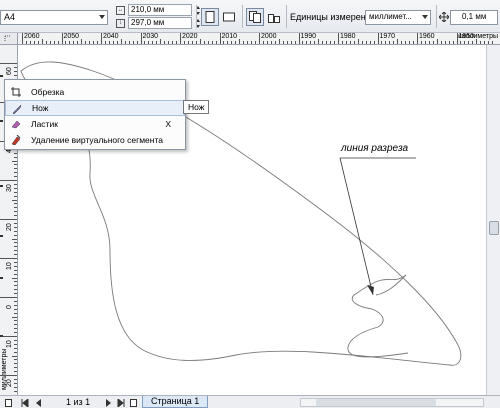 The height and width of the screenshot is (408, 500). I want to click on page-height-row: ↕ 297,0 мм, so click(158, 23).